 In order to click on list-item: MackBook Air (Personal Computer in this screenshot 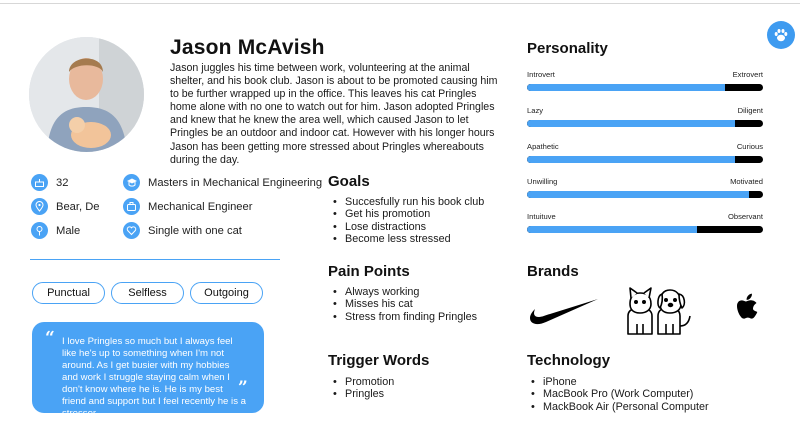, I will do `click(620, 407)`.